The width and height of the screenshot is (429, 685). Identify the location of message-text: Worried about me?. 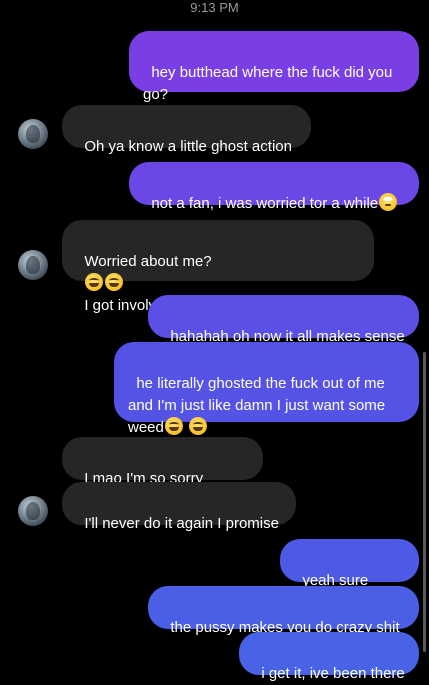
(148, 261).